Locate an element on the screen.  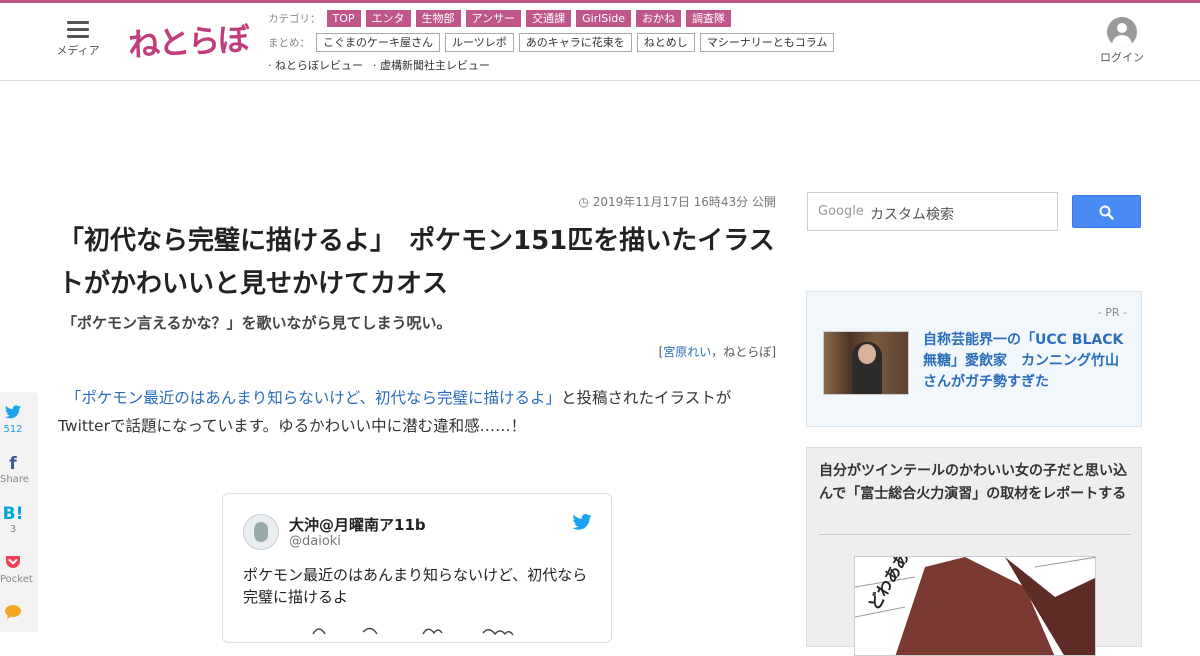
menu-label: メディア is located at coordinates (78, 50).